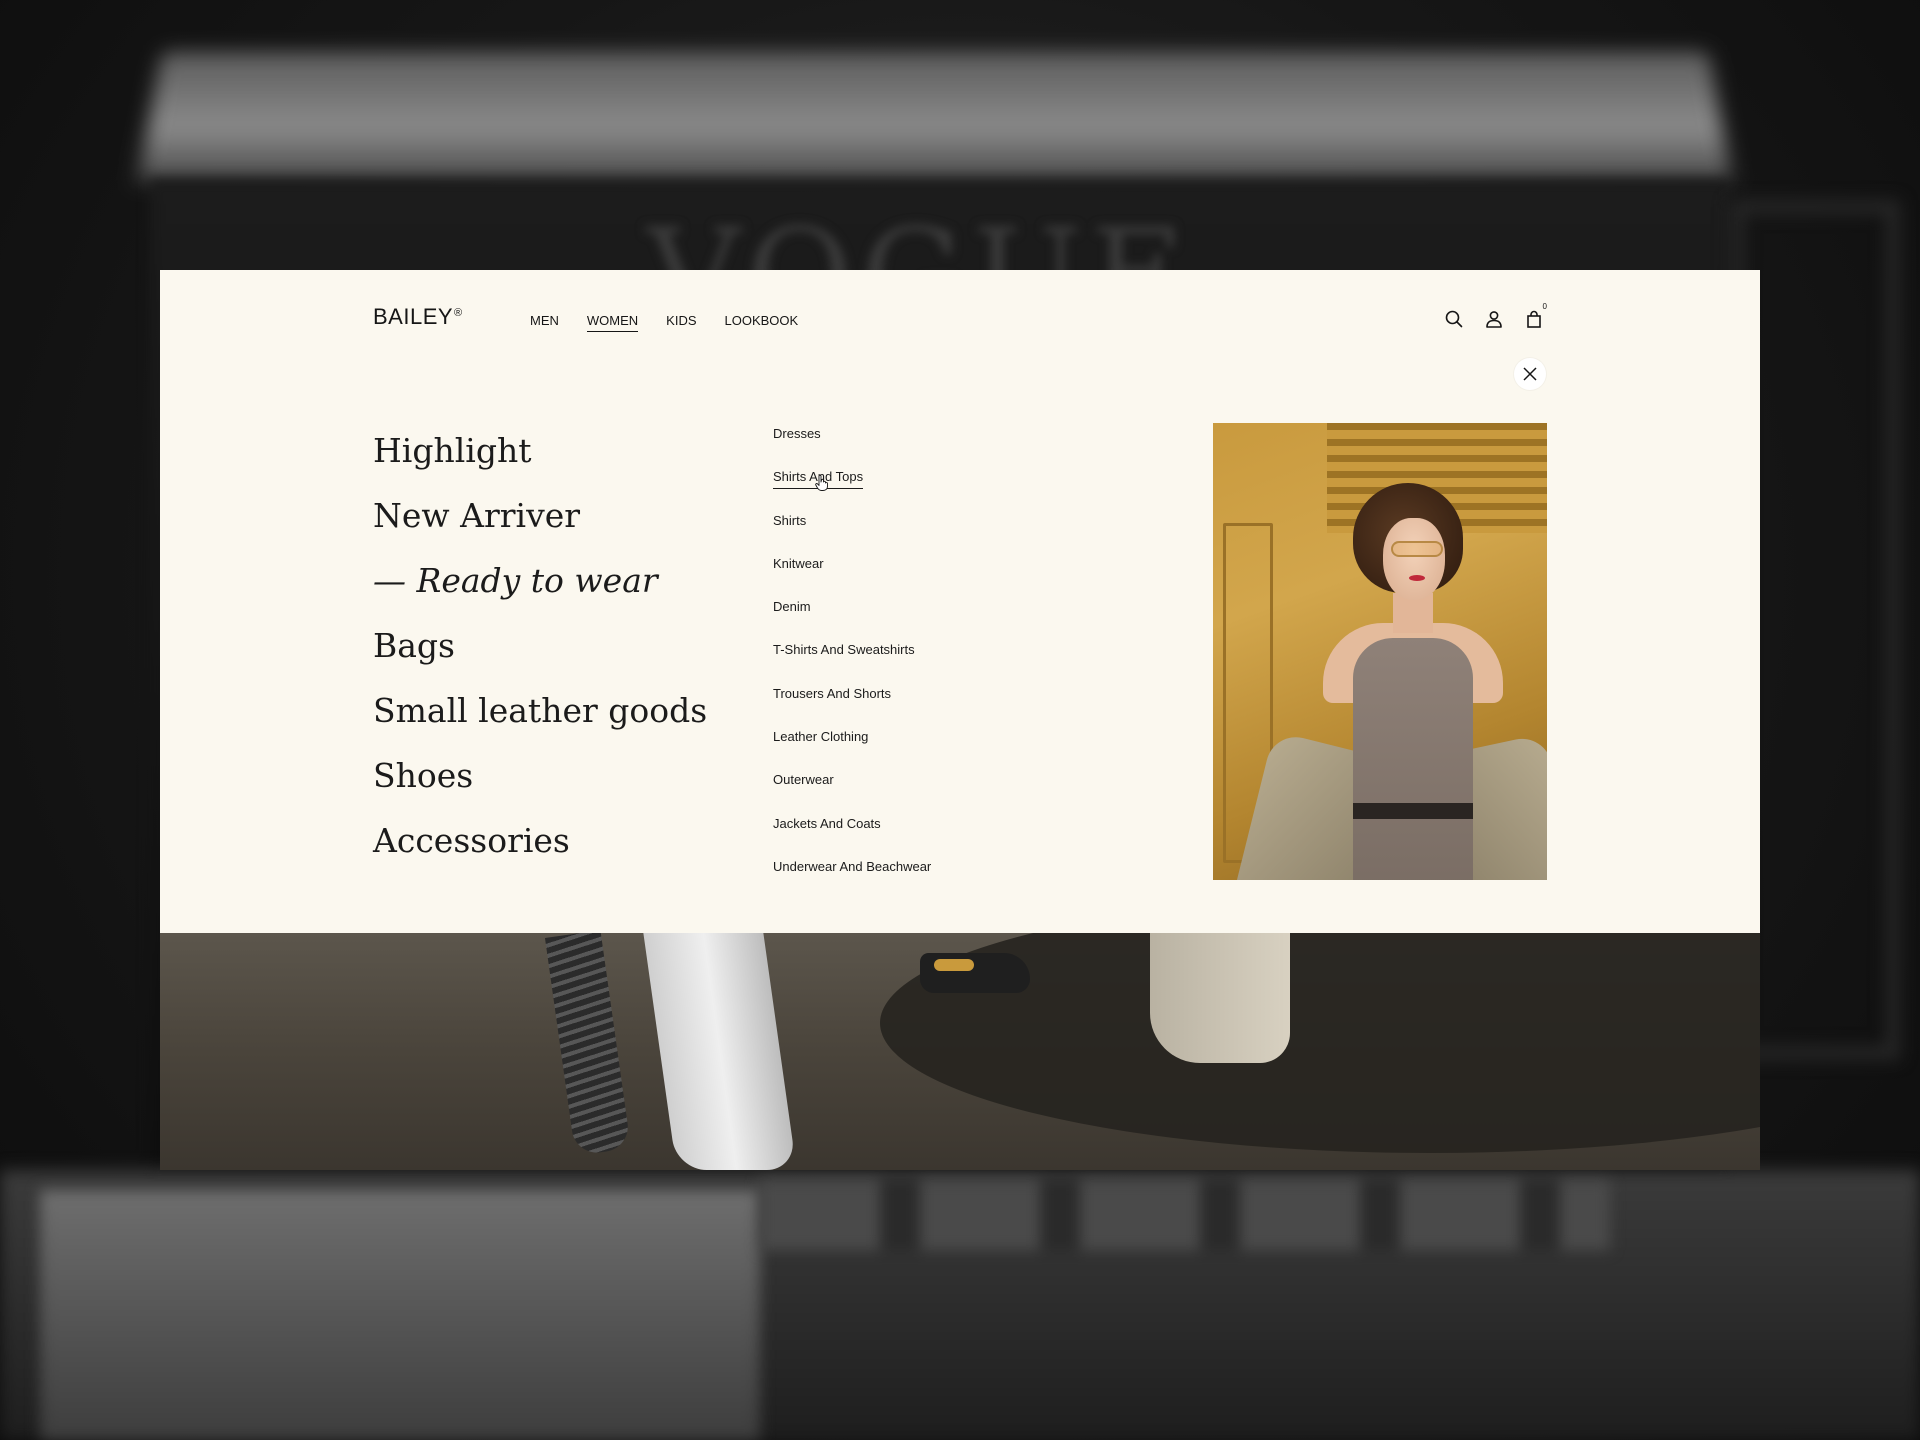 This screenshot has width=1920, height=1440. I want to click on sub-category-jackets-and-coats: Jackets And Coats, so click(852, 835).